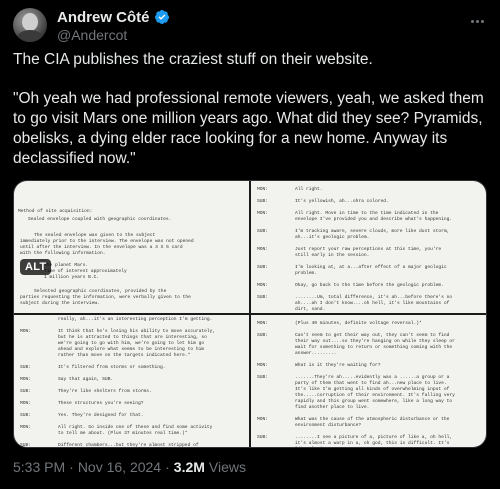  What do you see at coordinates (112, 367) in the screenshot?
I see `transcript-line: It's filtered from storms or something.` at bounding box center [112, 367].